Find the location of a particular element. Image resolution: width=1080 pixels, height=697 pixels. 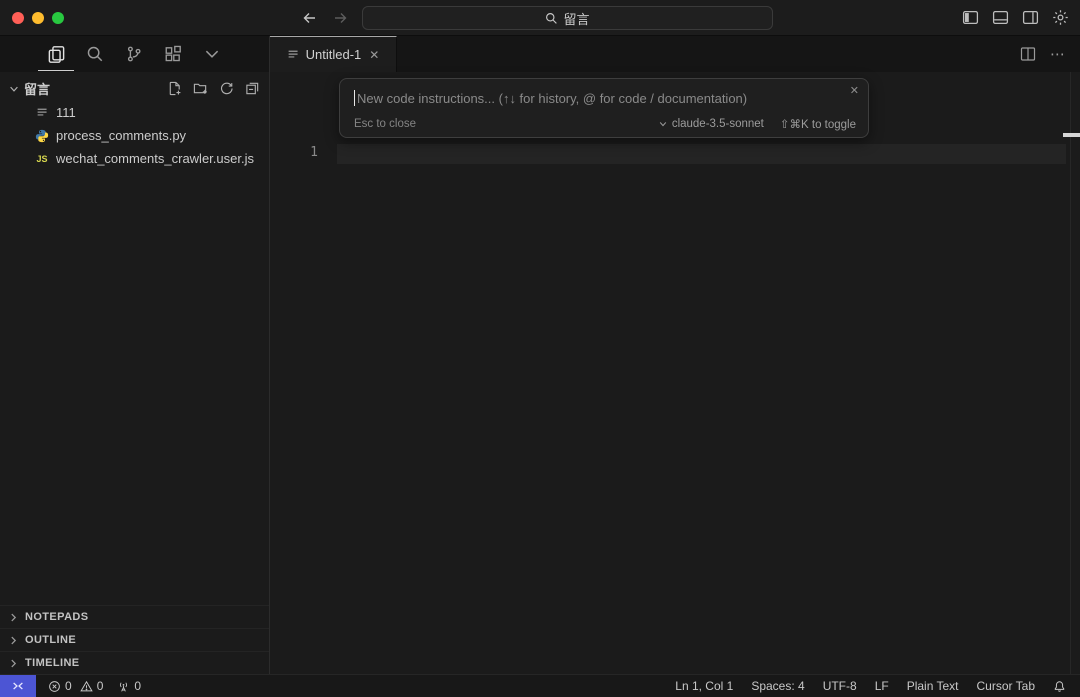

remote-indicator-button is located at coordinates (18, 686).